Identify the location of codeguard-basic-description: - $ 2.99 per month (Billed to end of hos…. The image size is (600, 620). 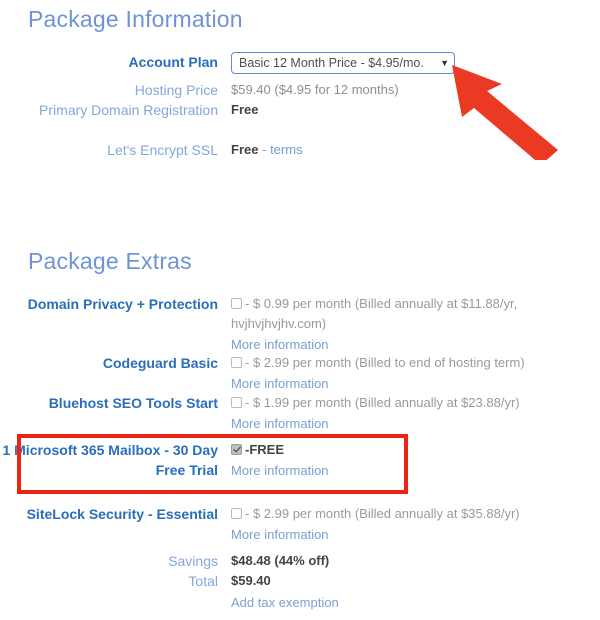
(385, 362).